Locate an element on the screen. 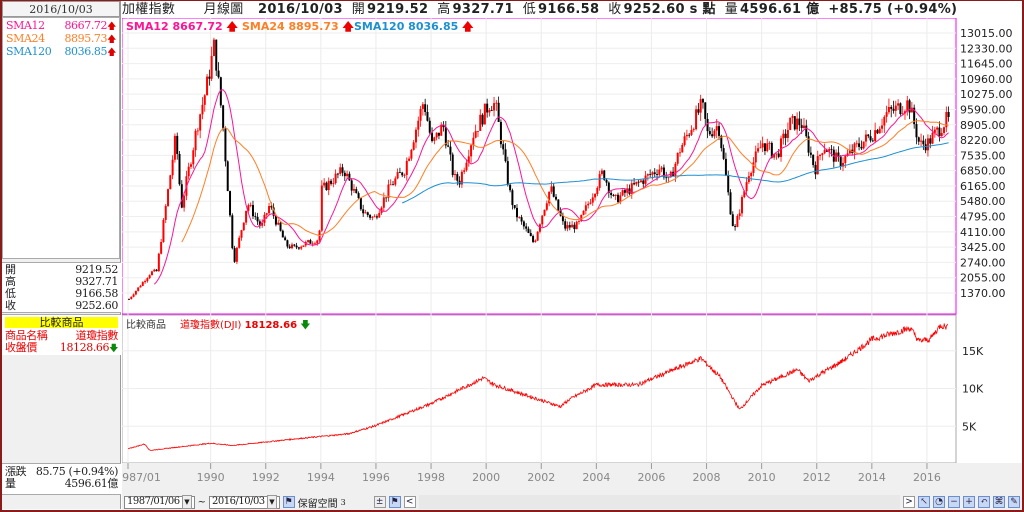 This screenshot has height=512, width=1024. x-tick-label: 1990 is located at coordinates (211, 477).